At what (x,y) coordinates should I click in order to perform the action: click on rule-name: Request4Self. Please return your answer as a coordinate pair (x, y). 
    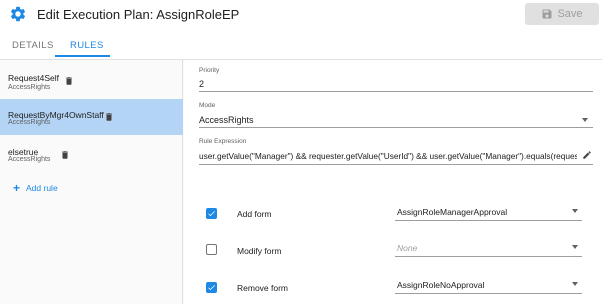
    Looking at the image, I should click on (34, 78).